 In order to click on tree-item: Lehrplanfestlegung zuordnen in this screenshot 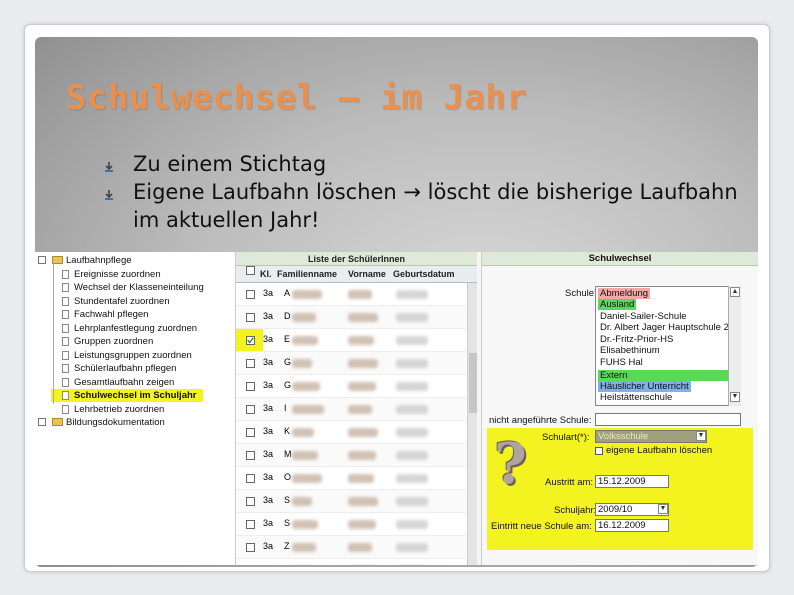, I will do `click(129, 328)`.